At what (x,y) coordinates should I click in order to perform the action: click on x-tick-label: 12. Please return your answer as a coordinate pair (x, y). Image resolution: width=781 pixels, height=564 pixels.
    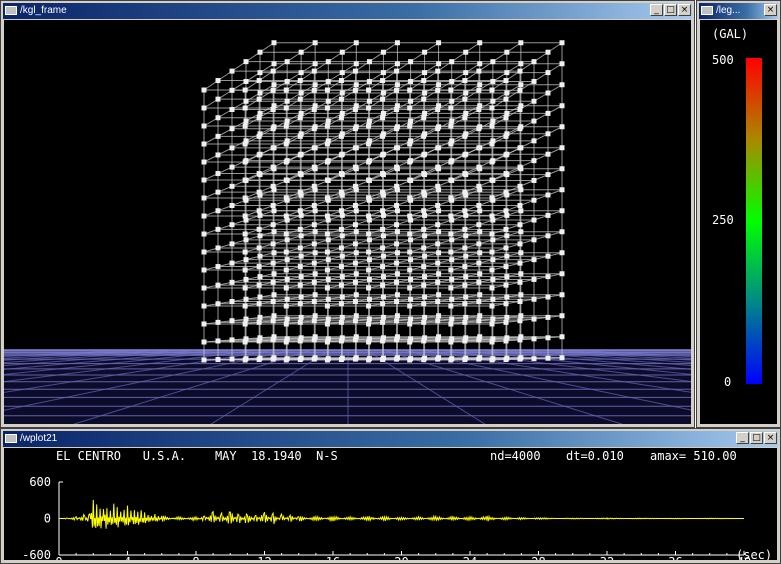
    Looking at the image, I should click on (264, 557).